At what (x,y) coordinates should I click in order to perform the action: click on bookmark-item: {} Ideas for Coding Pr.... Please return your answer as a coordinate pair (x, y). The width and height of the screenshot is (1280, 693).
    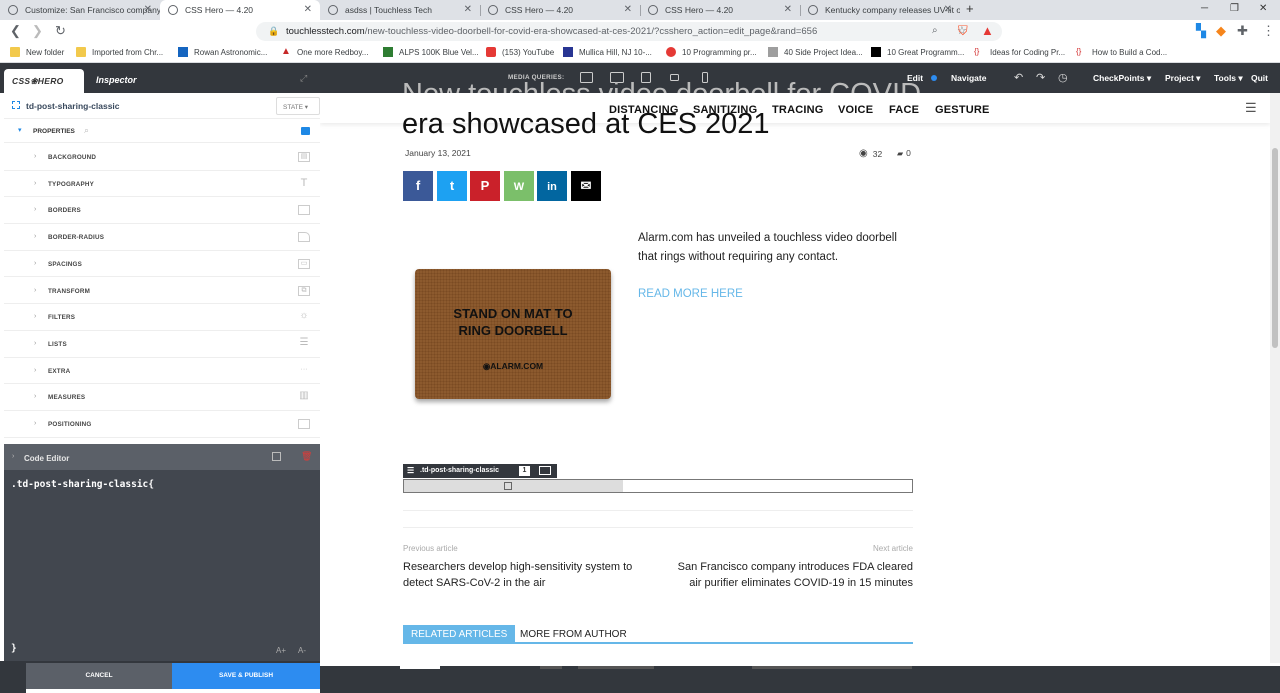
    Looking at the image, I should click on (1019, 52).